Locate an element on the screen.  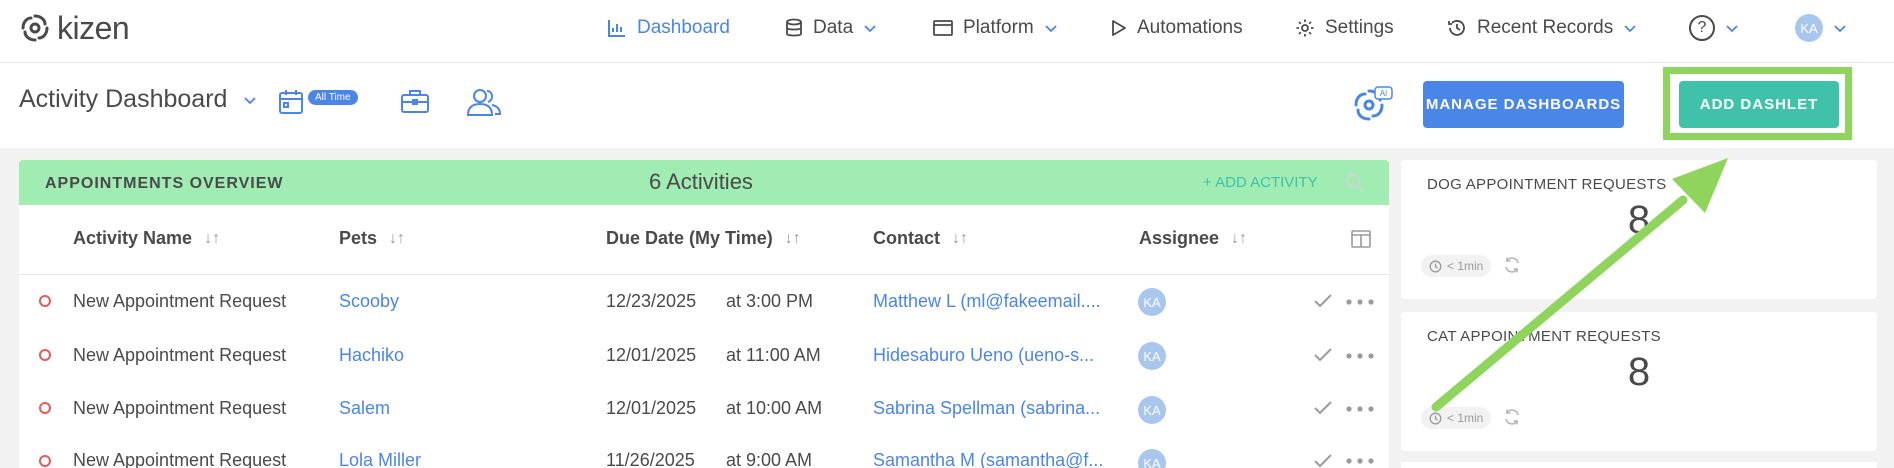
history-icon is located at coordinates (1456, 28).